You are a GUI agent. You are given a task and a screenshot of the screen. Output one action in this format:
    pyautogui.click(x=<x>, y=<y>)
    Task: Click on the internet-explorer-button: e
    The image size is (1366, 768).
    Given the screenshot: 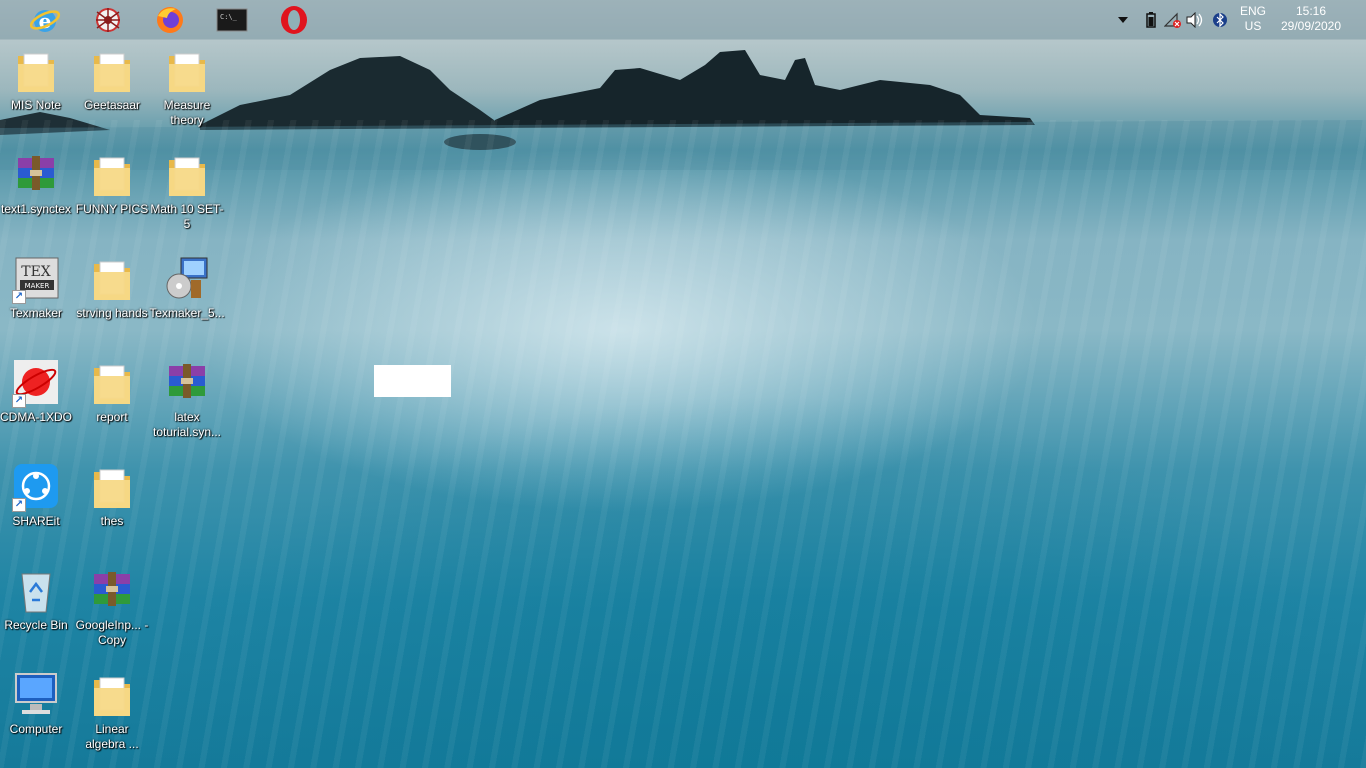 What is the action you would take?
    pyautogui.click(x=45, y=20)
    